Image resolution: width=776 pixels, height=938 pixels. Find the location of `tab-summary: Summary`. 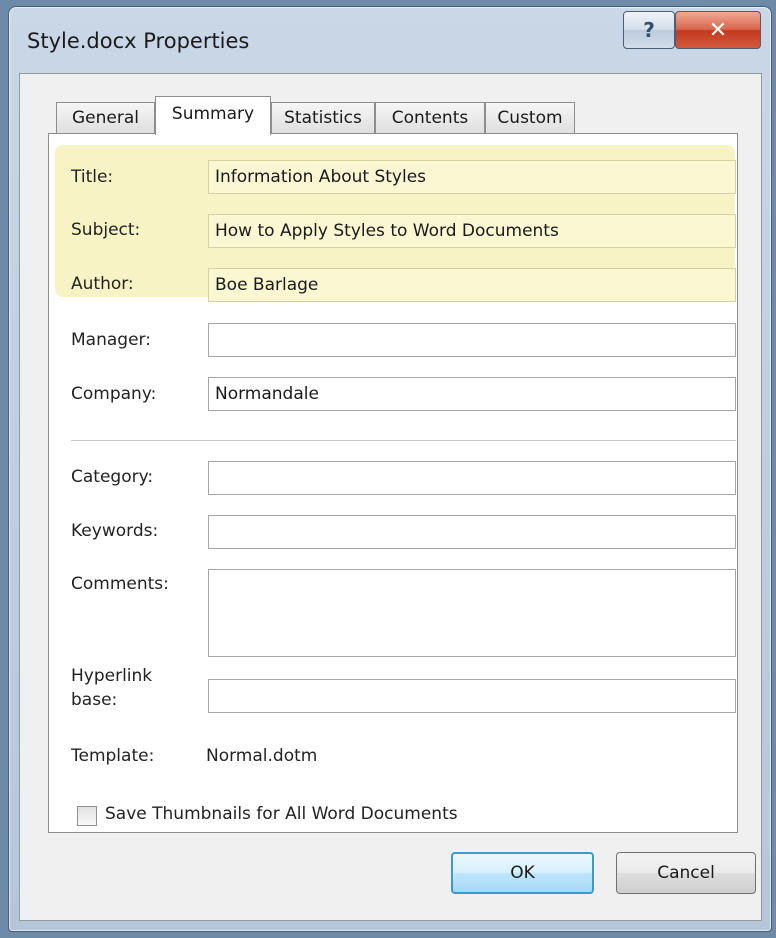

tab-summary: Summary is located at coordinates (213, 115).